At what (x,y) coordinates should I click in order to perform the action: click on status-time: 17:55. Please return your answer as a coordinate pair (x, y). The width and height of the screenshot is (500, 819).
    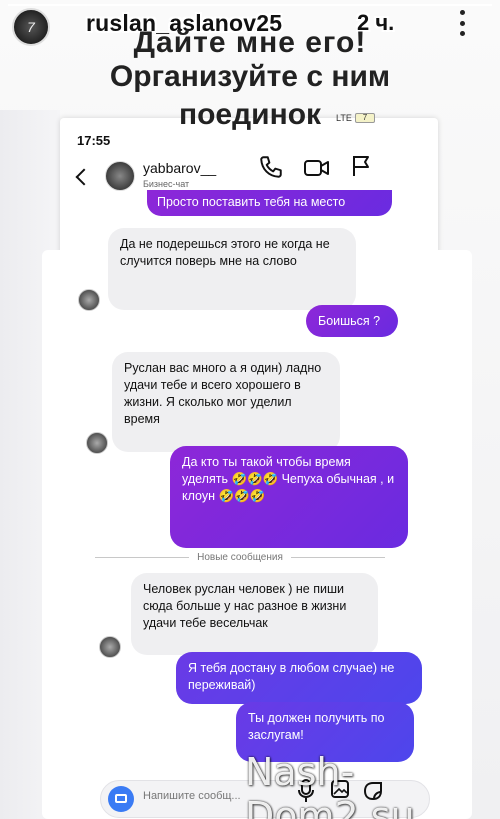
    Looking at the image, I should click on (94, 140).